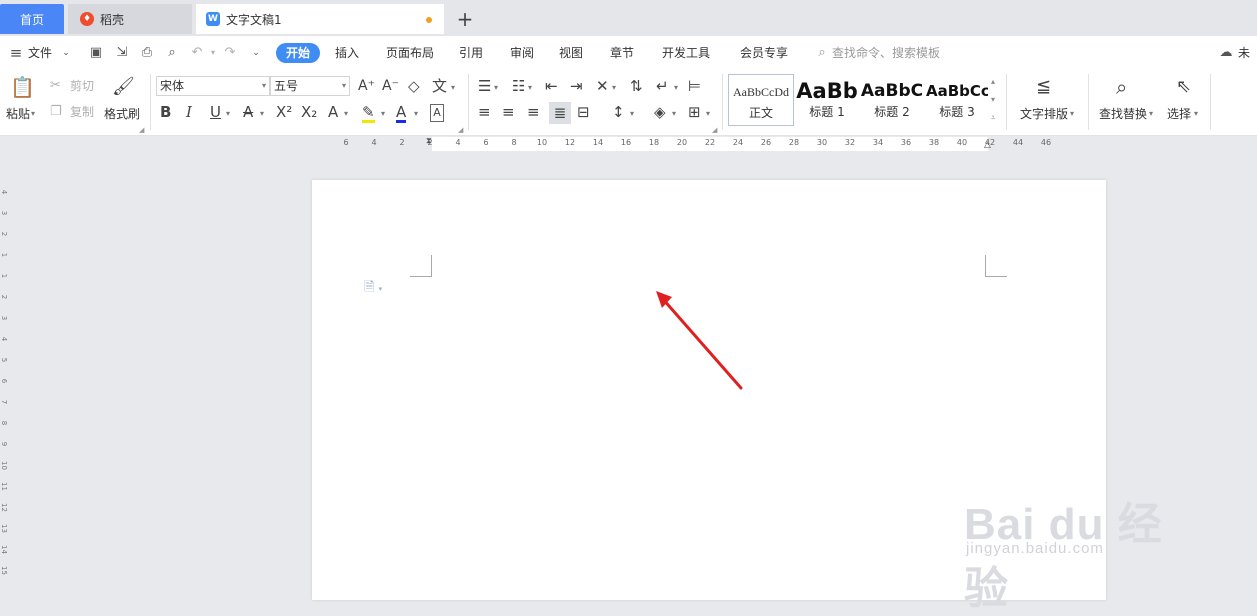 Image resolution: width=1257 pixels, height=616 pixels. I want to click on strikethrough-icon: A, so click(248, 112).